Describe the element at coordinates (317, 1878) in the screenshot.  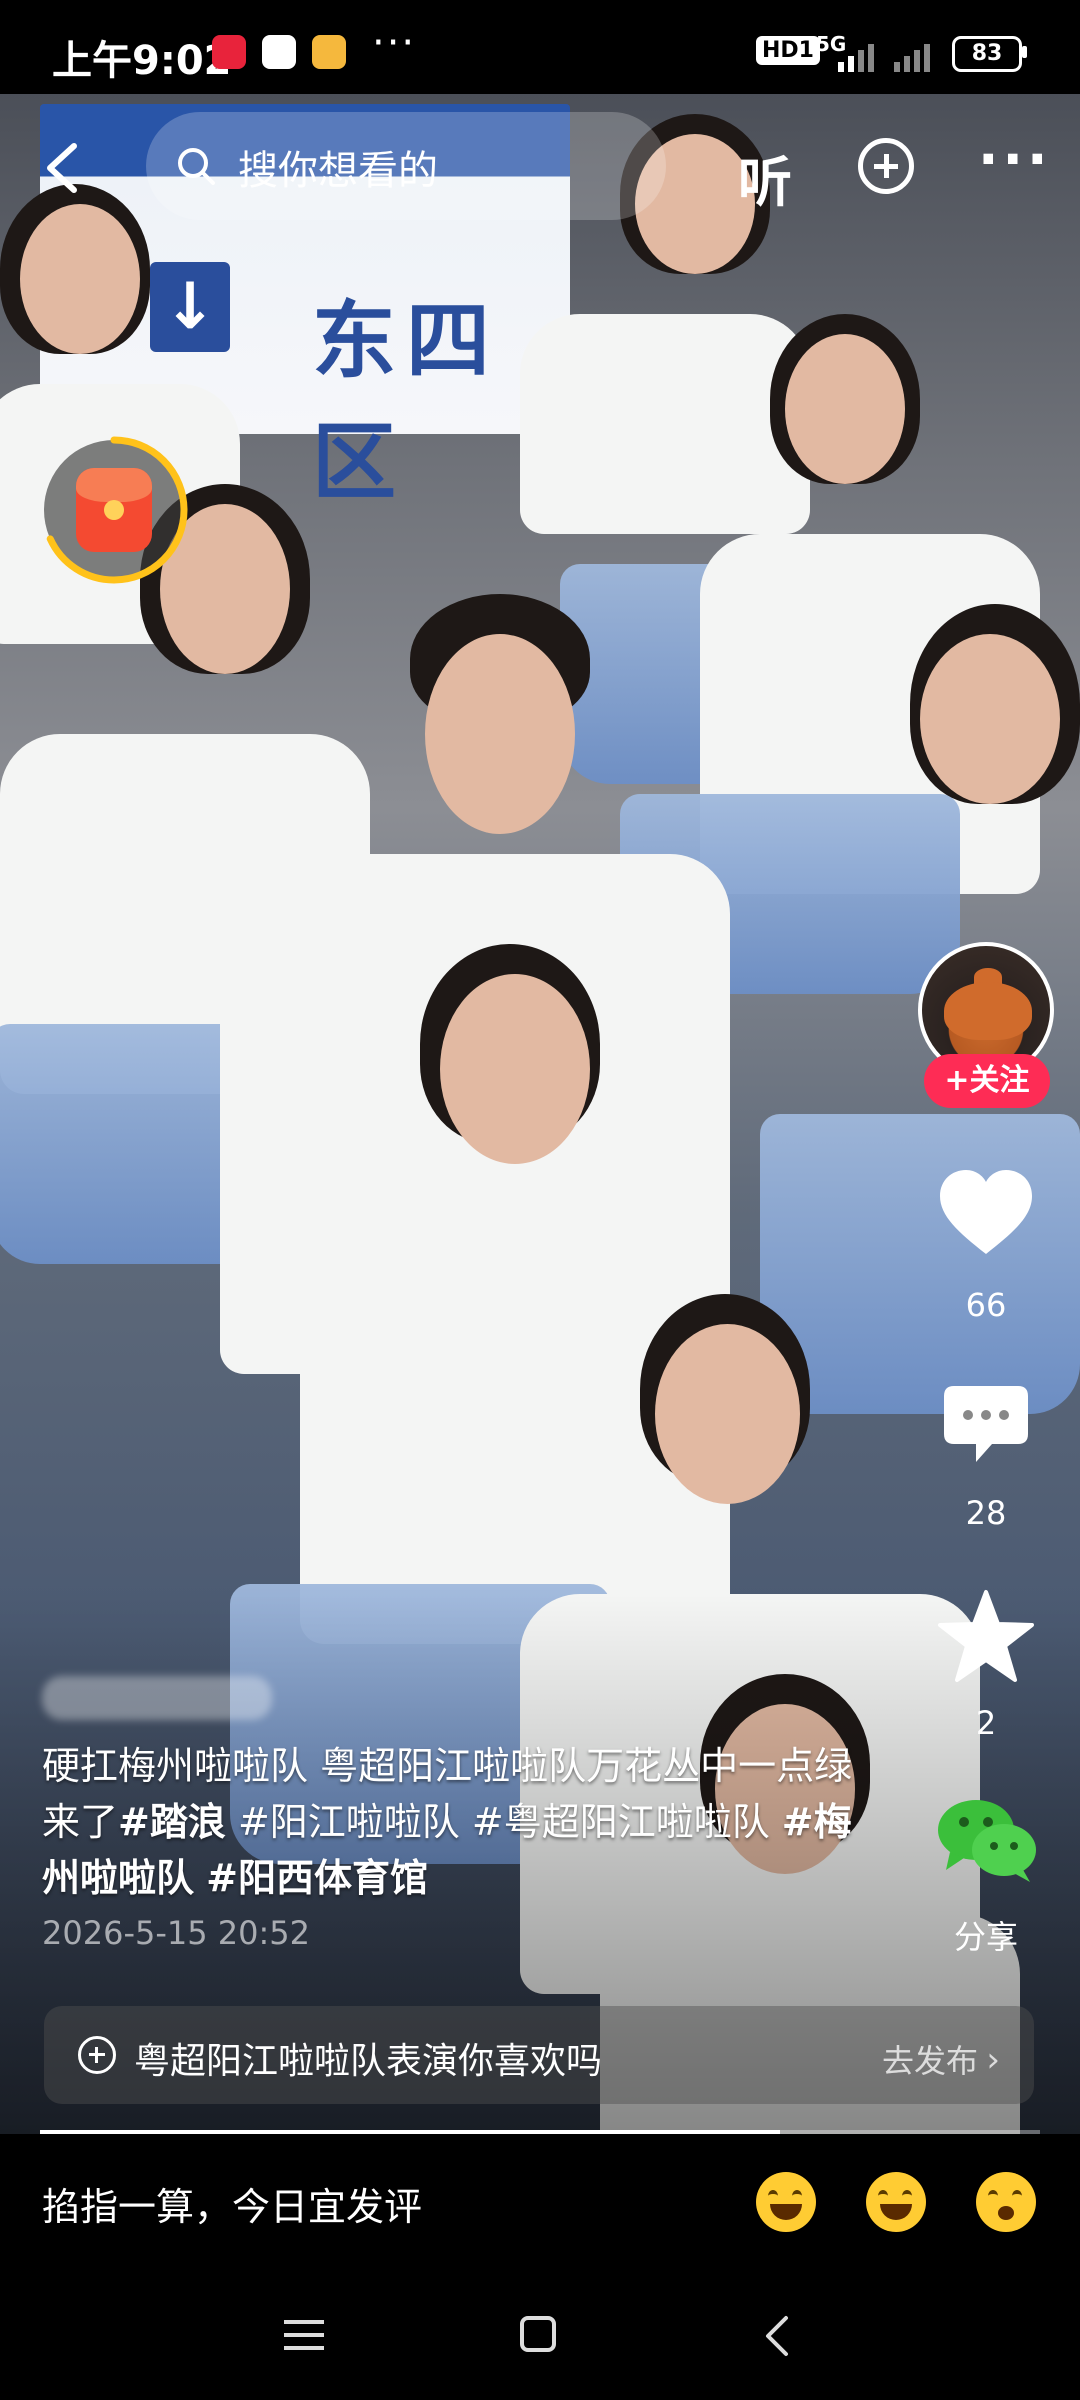
I see `hashtag-link: #阳西体育馆` at that location.